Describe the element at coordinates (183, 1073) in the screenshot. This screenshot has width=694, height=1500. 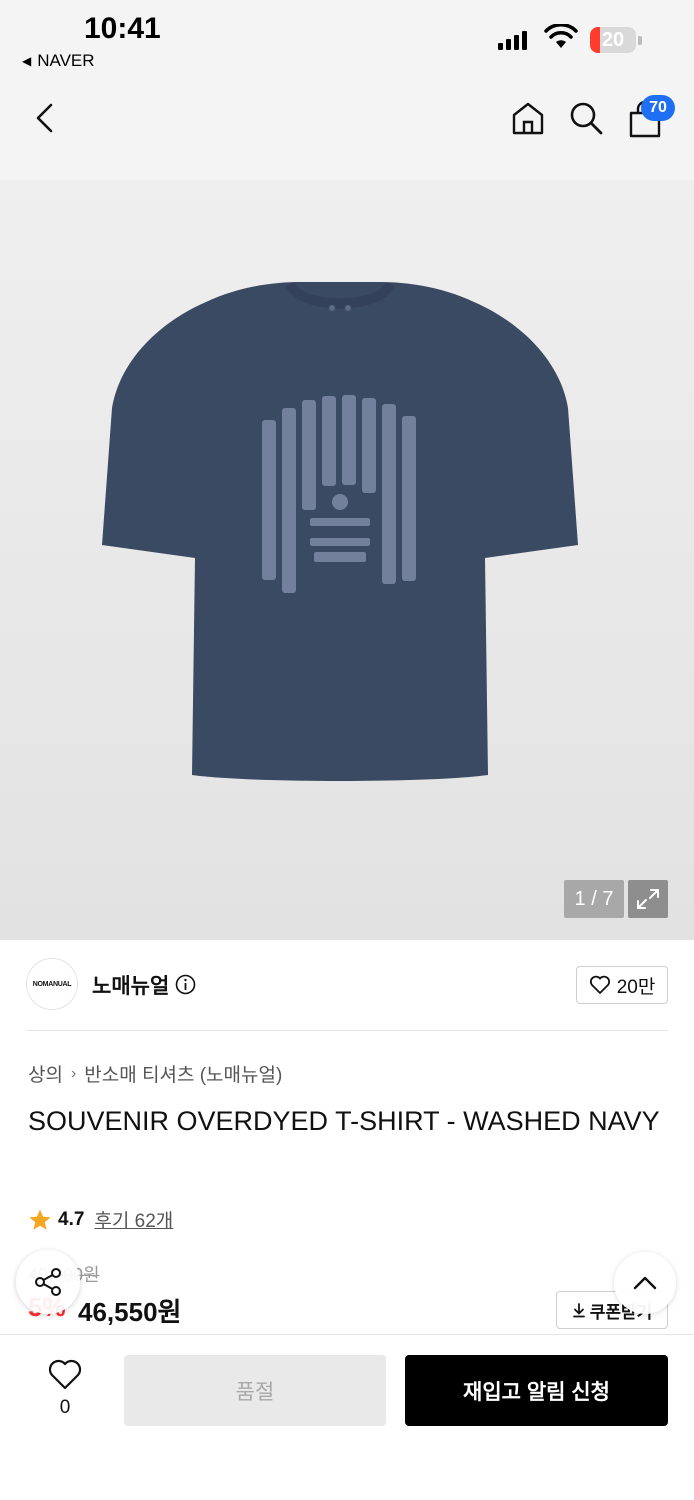
I see `breadcrumb-subcategory: 반소매 티셔츠 (노매뉴얼)` at that location.